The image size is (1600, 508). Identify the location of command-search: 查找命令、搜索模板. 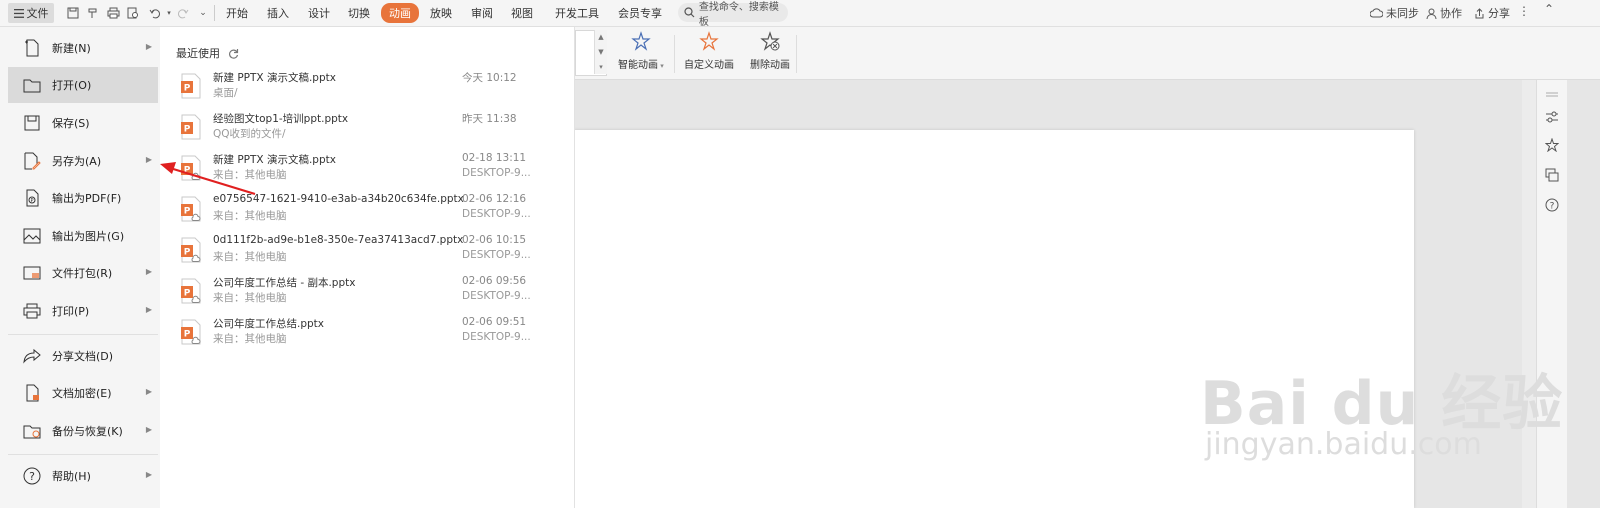
(733, 15).